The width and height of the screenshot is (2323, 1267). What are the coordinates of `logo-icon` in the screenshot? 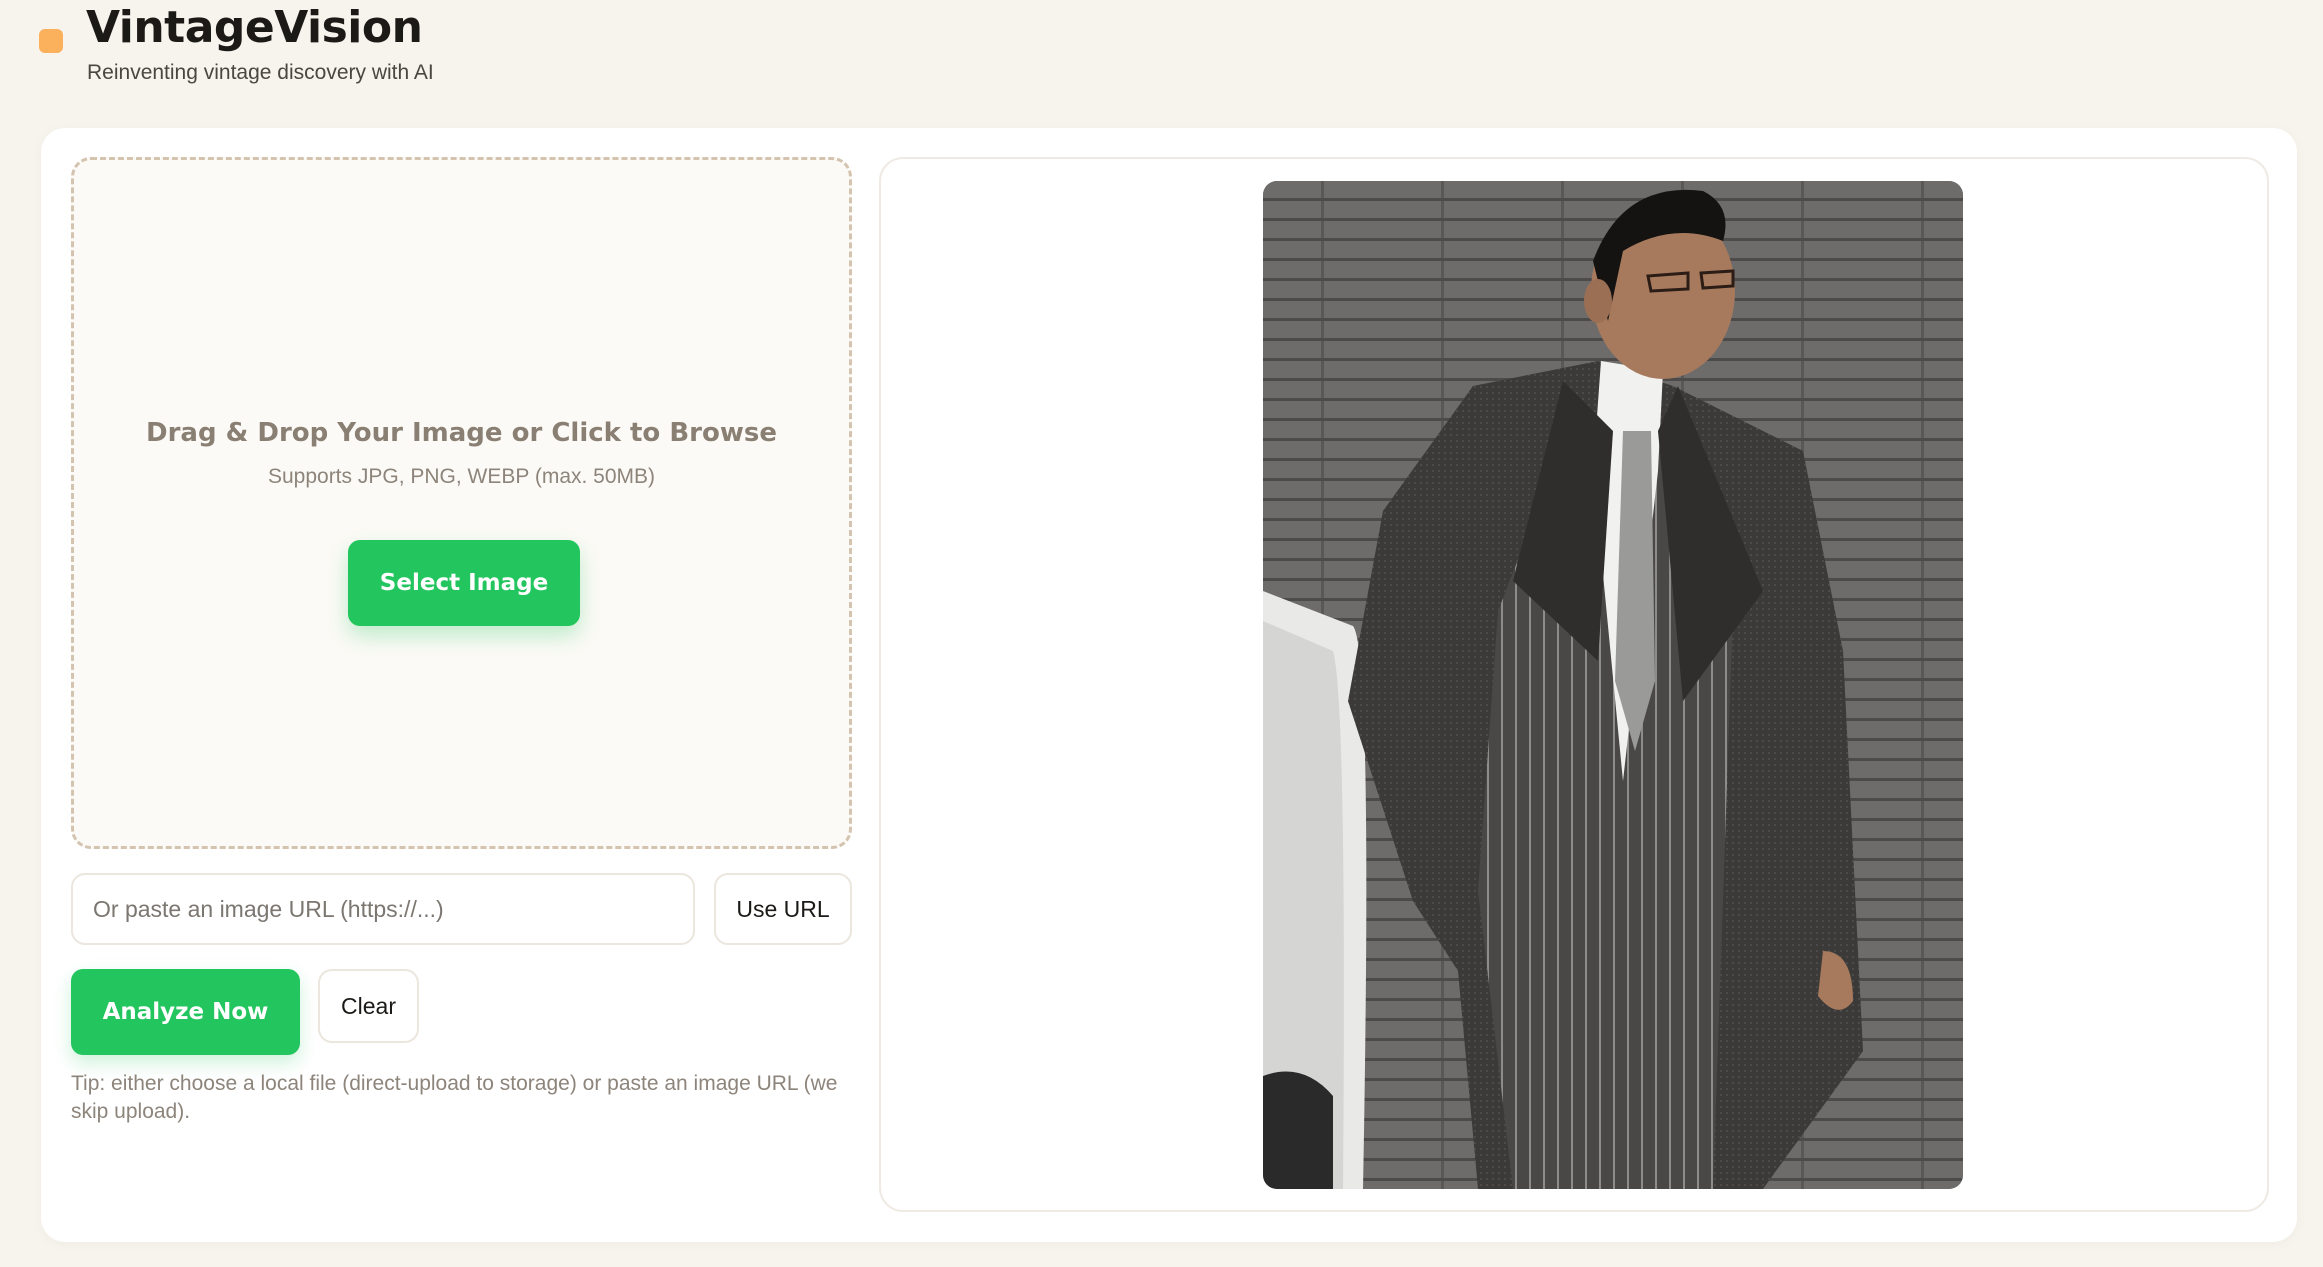 It's located at (51, 41).